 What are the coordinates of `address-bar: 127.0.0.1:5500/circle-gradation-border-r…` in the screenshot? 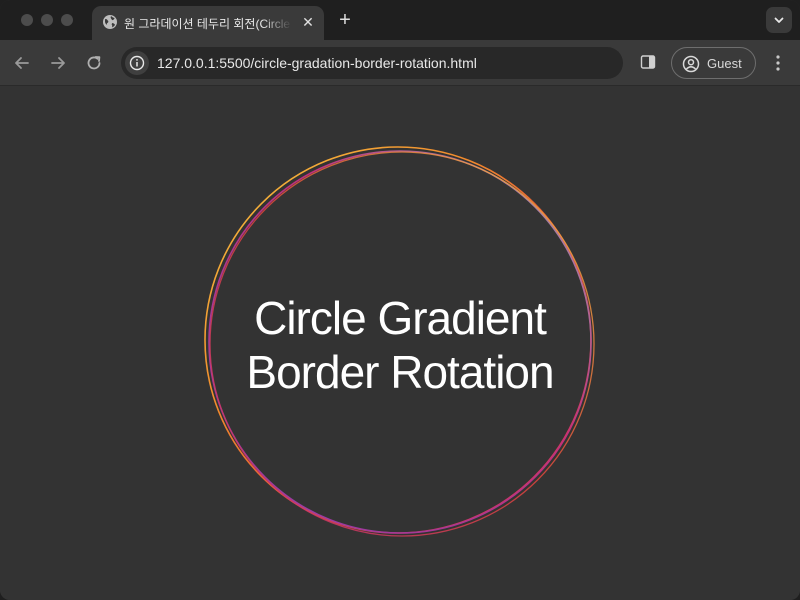 It's located at (372, 63).